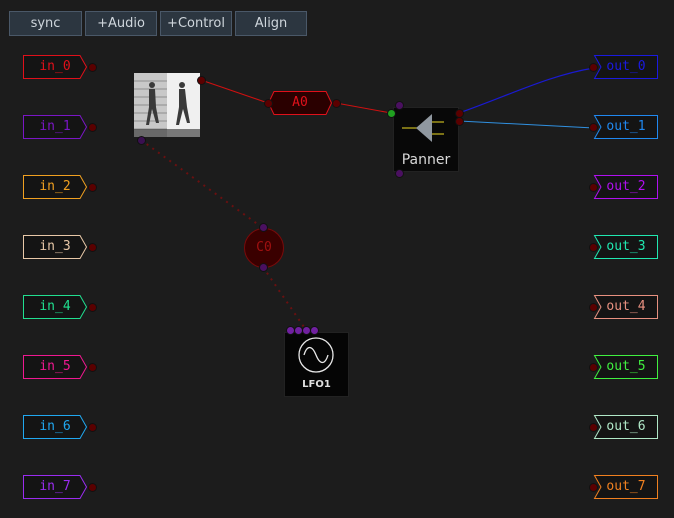 Image resolution: width=674 pixels, height=518 pixels. I want to click on walking-figures-image, so click(167, 105).